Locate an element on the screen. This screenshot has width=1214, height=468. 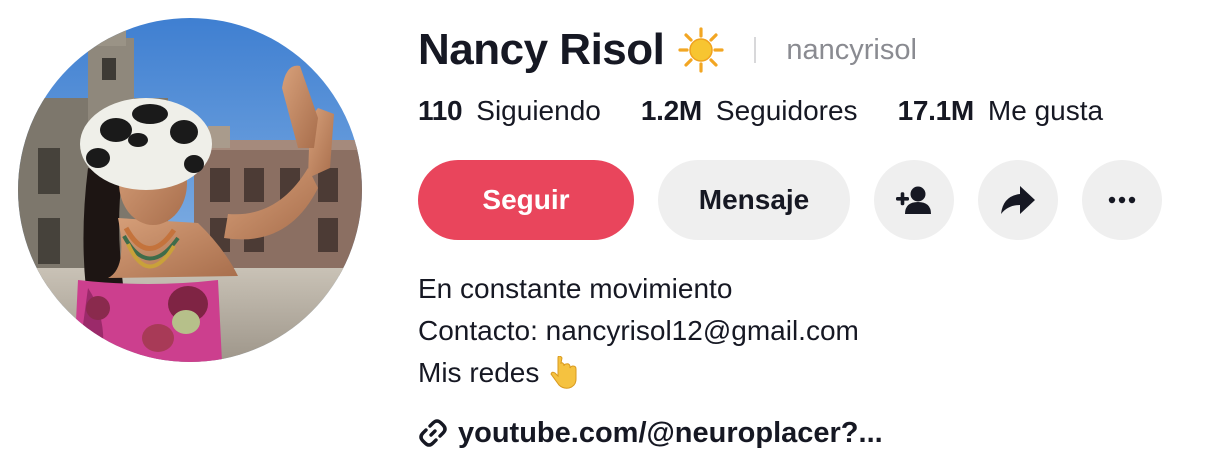
stat-followers-label: Seguidores is located at coordinates (786, 110).